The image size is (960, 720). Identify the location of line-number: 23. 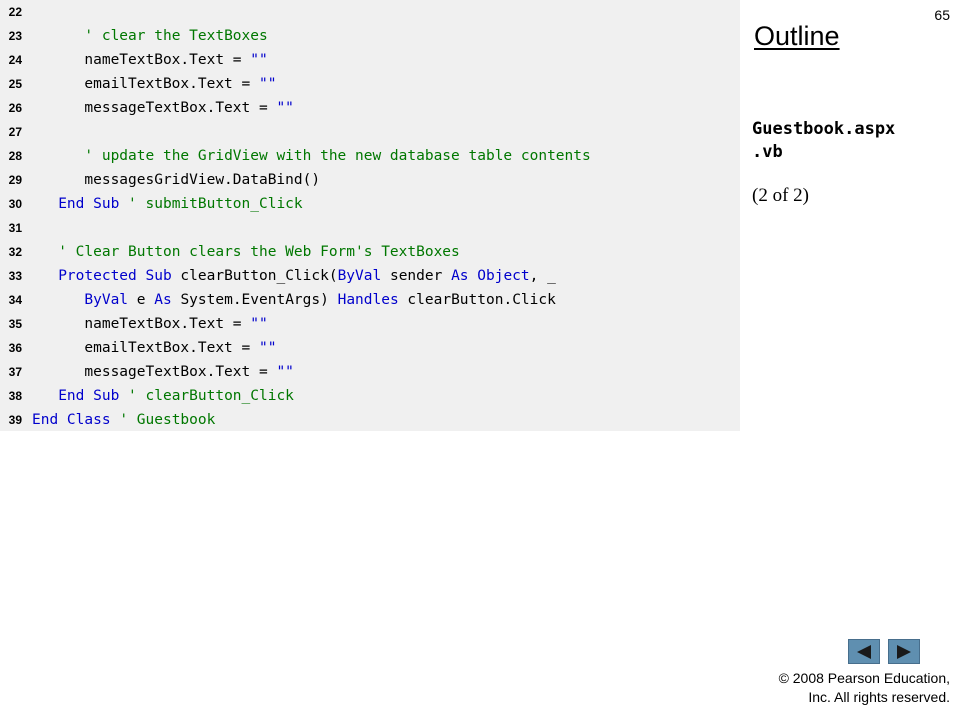
(15, 36).